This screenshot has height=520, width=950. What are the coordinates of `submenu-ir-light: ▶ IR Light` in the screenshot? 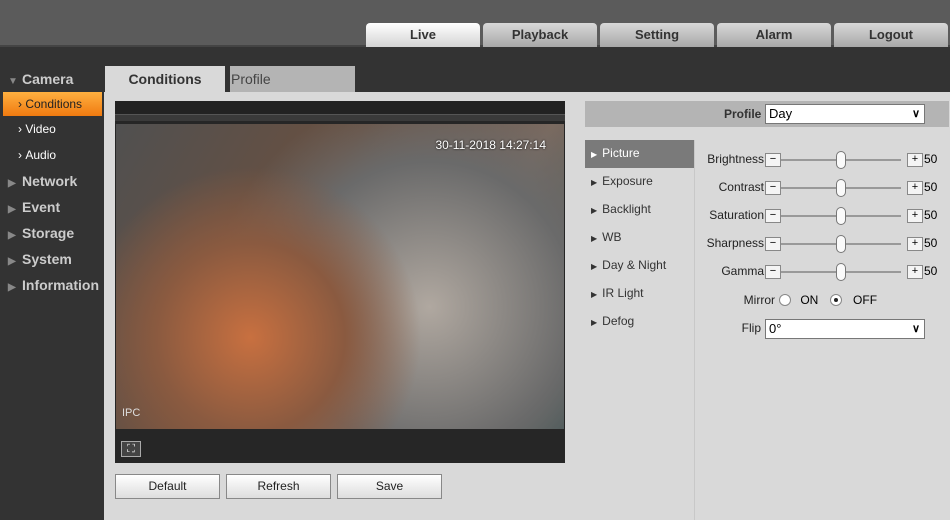 It's located at (639, 294).